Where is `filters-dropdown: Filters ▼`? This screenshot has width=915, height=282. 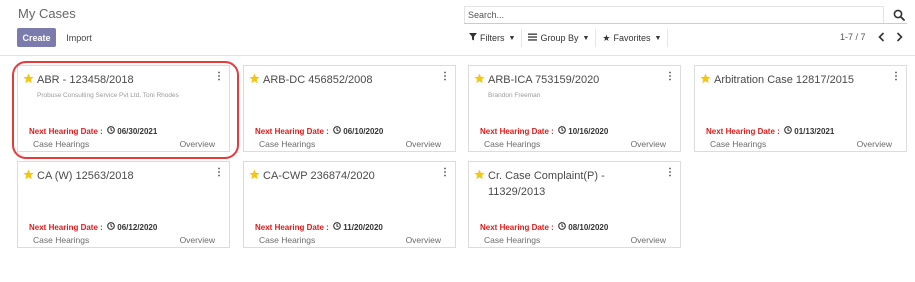
filters-dropdown: Filters ▼ is located at coordinates (493, 38).